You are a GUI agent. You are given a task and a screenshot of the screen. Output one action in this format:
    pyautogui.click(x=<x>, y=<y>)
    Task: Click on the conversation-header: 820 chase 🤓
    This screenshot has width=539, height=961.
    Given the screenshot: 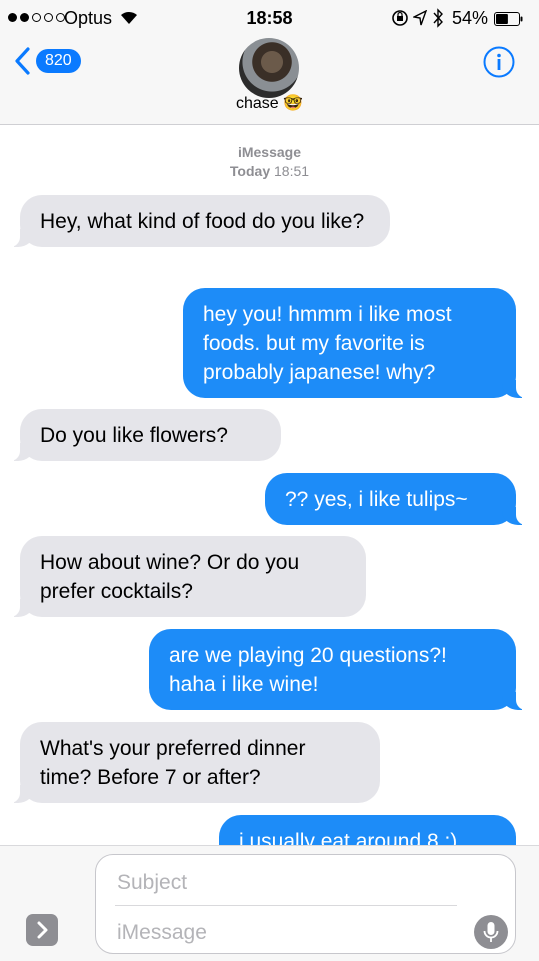 What is the action you would take?
    pyautogui.click(x=269, y=81)
    